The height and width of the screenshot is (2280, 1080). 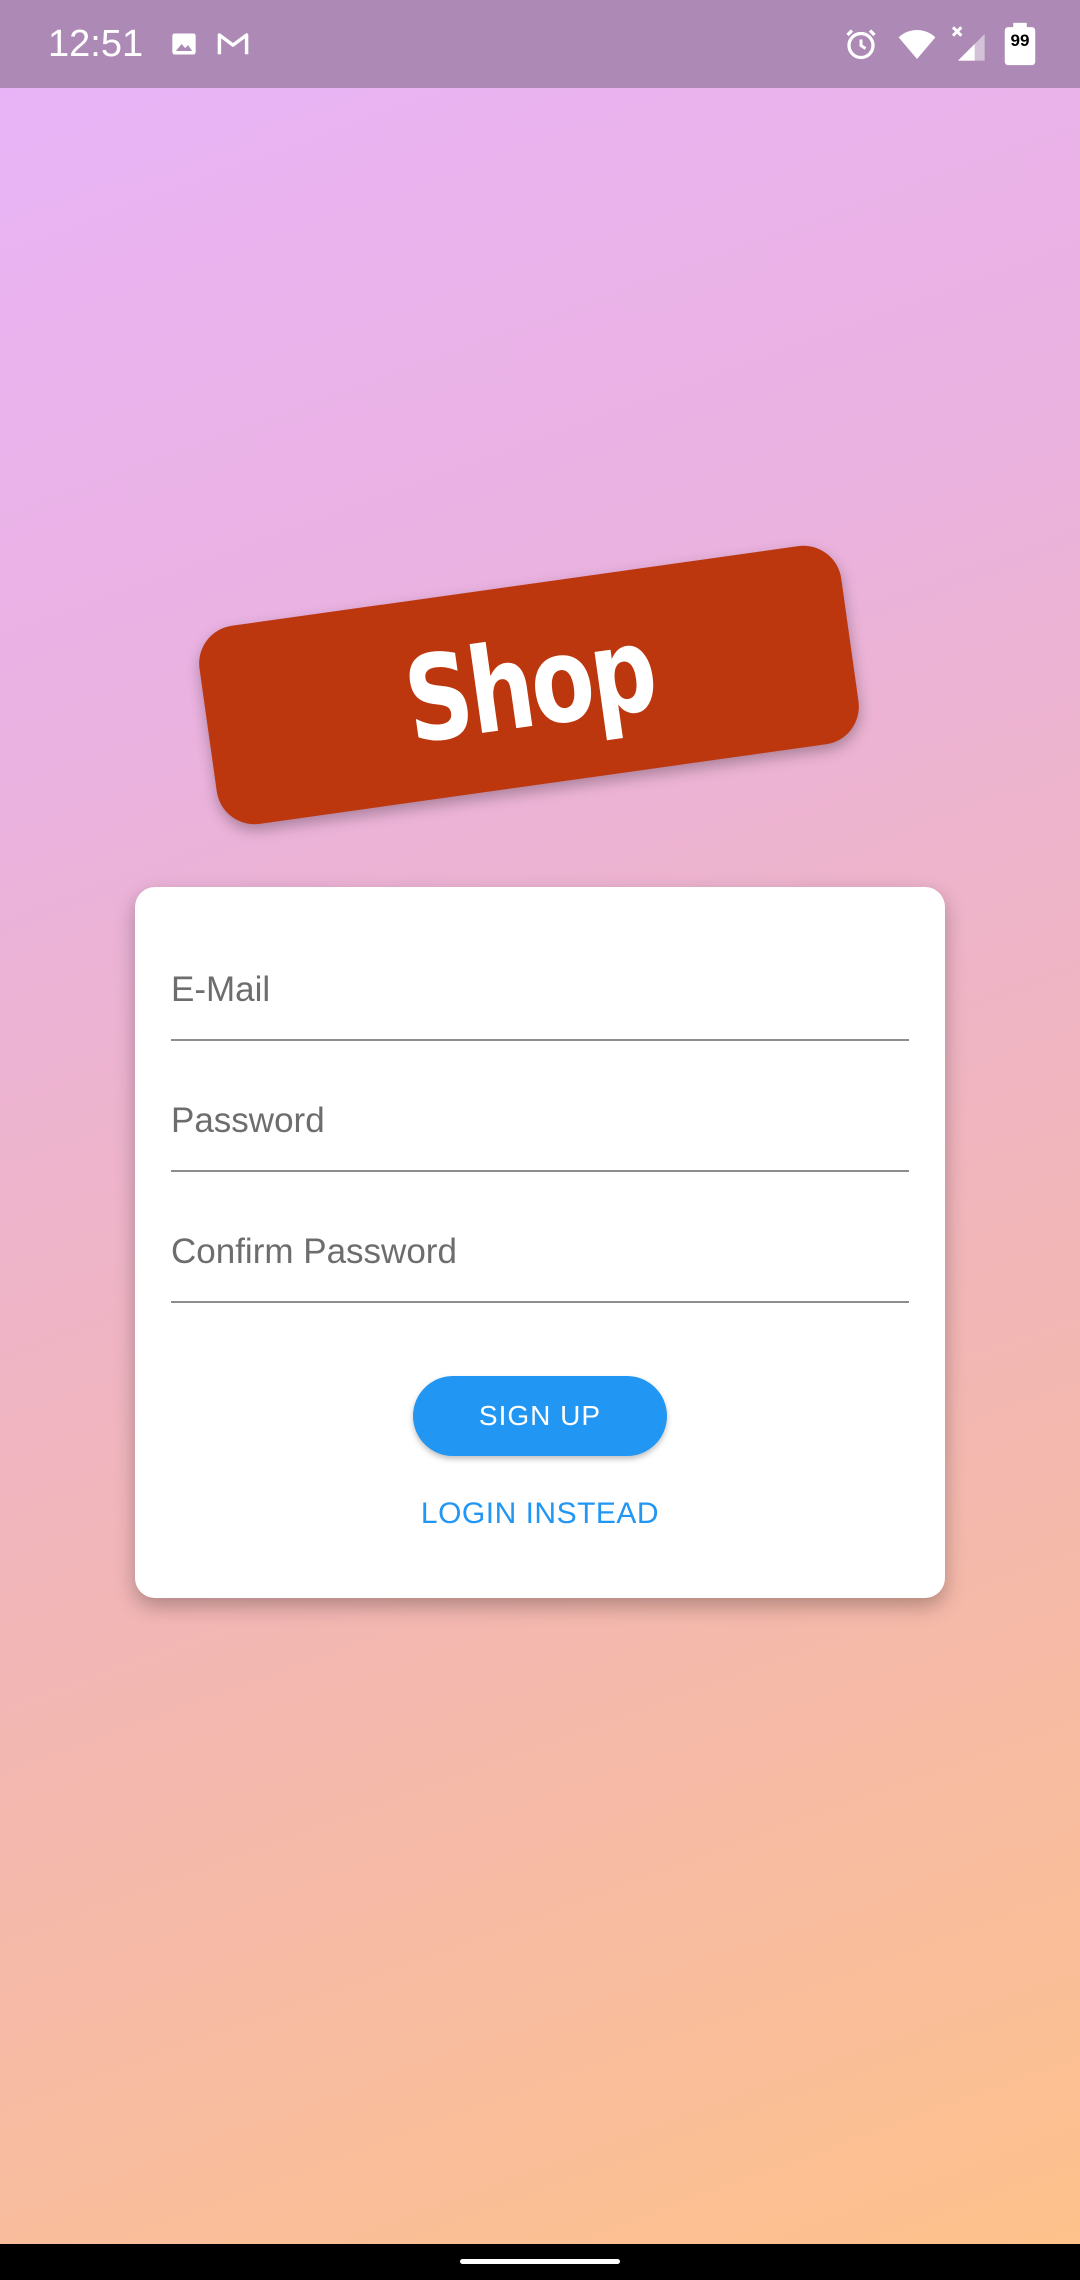 What do you see at coordinates (540, 1302) in the screenshot?
I see `confirm-password-underline` at bounding box center [540, 1302].